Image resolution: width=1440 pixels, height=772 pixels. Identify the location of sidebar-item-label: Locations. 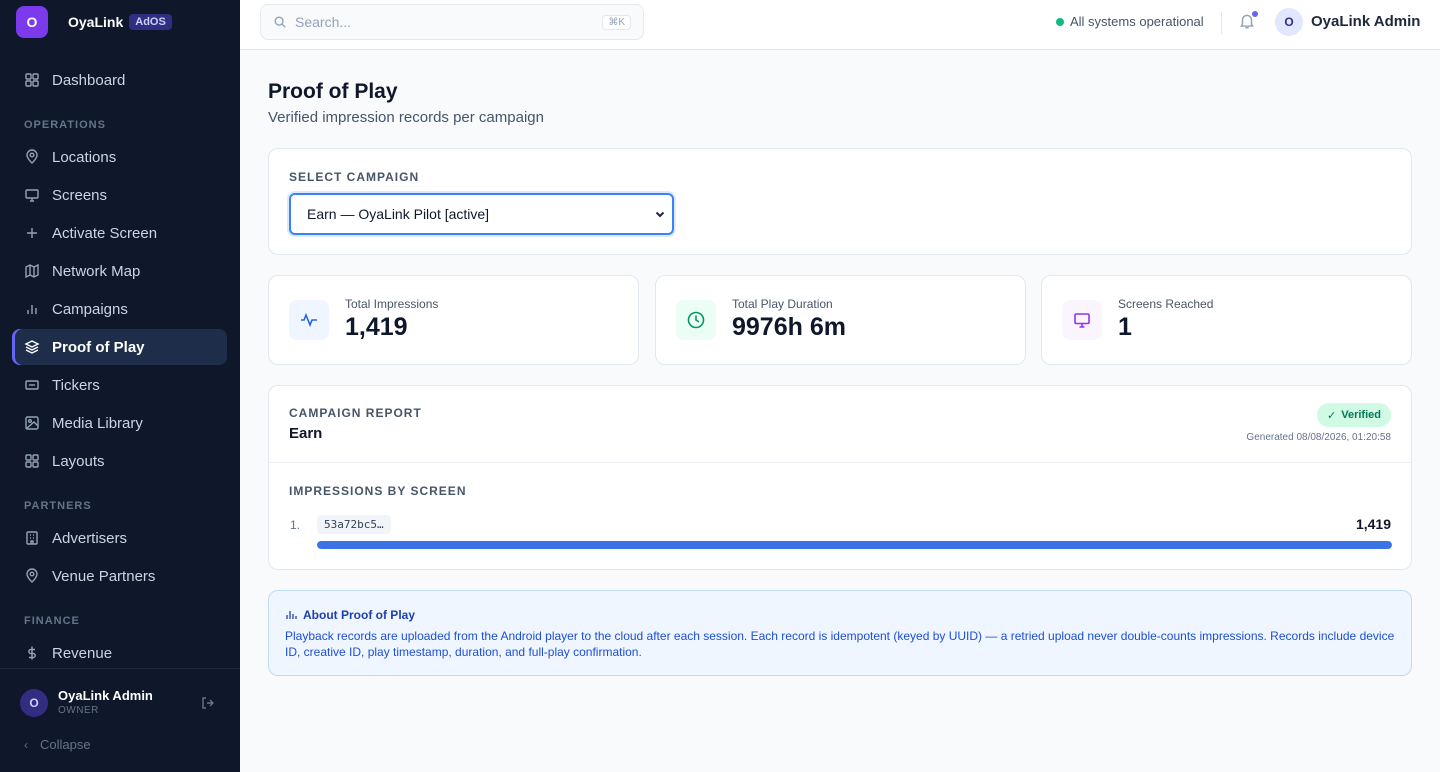
(84, 157).